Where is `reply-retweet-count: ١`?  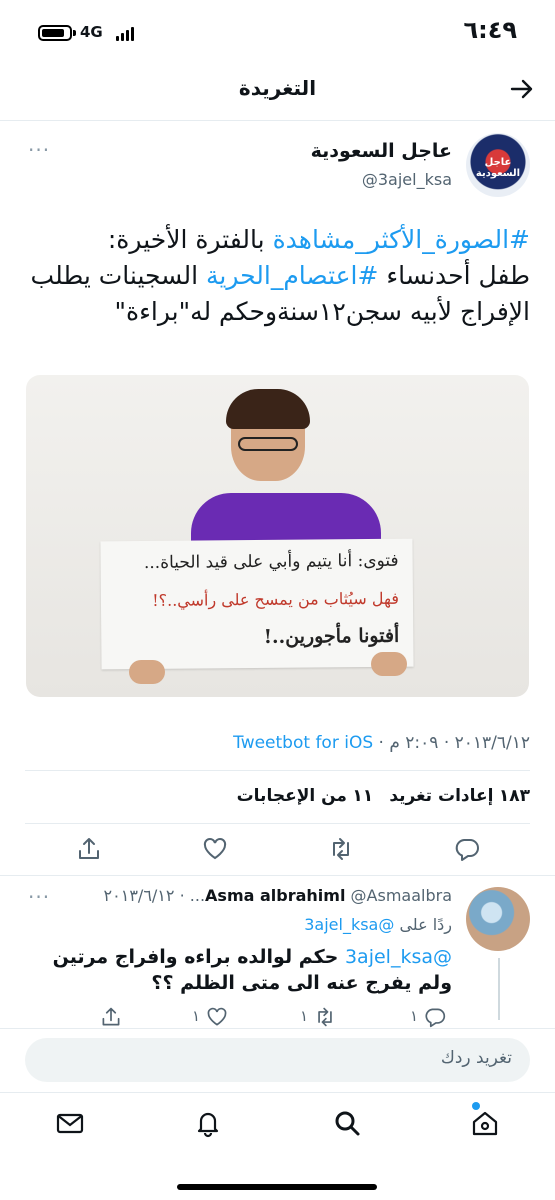
reply-retweet-count: ١ is located at coordinates (304, 1016).